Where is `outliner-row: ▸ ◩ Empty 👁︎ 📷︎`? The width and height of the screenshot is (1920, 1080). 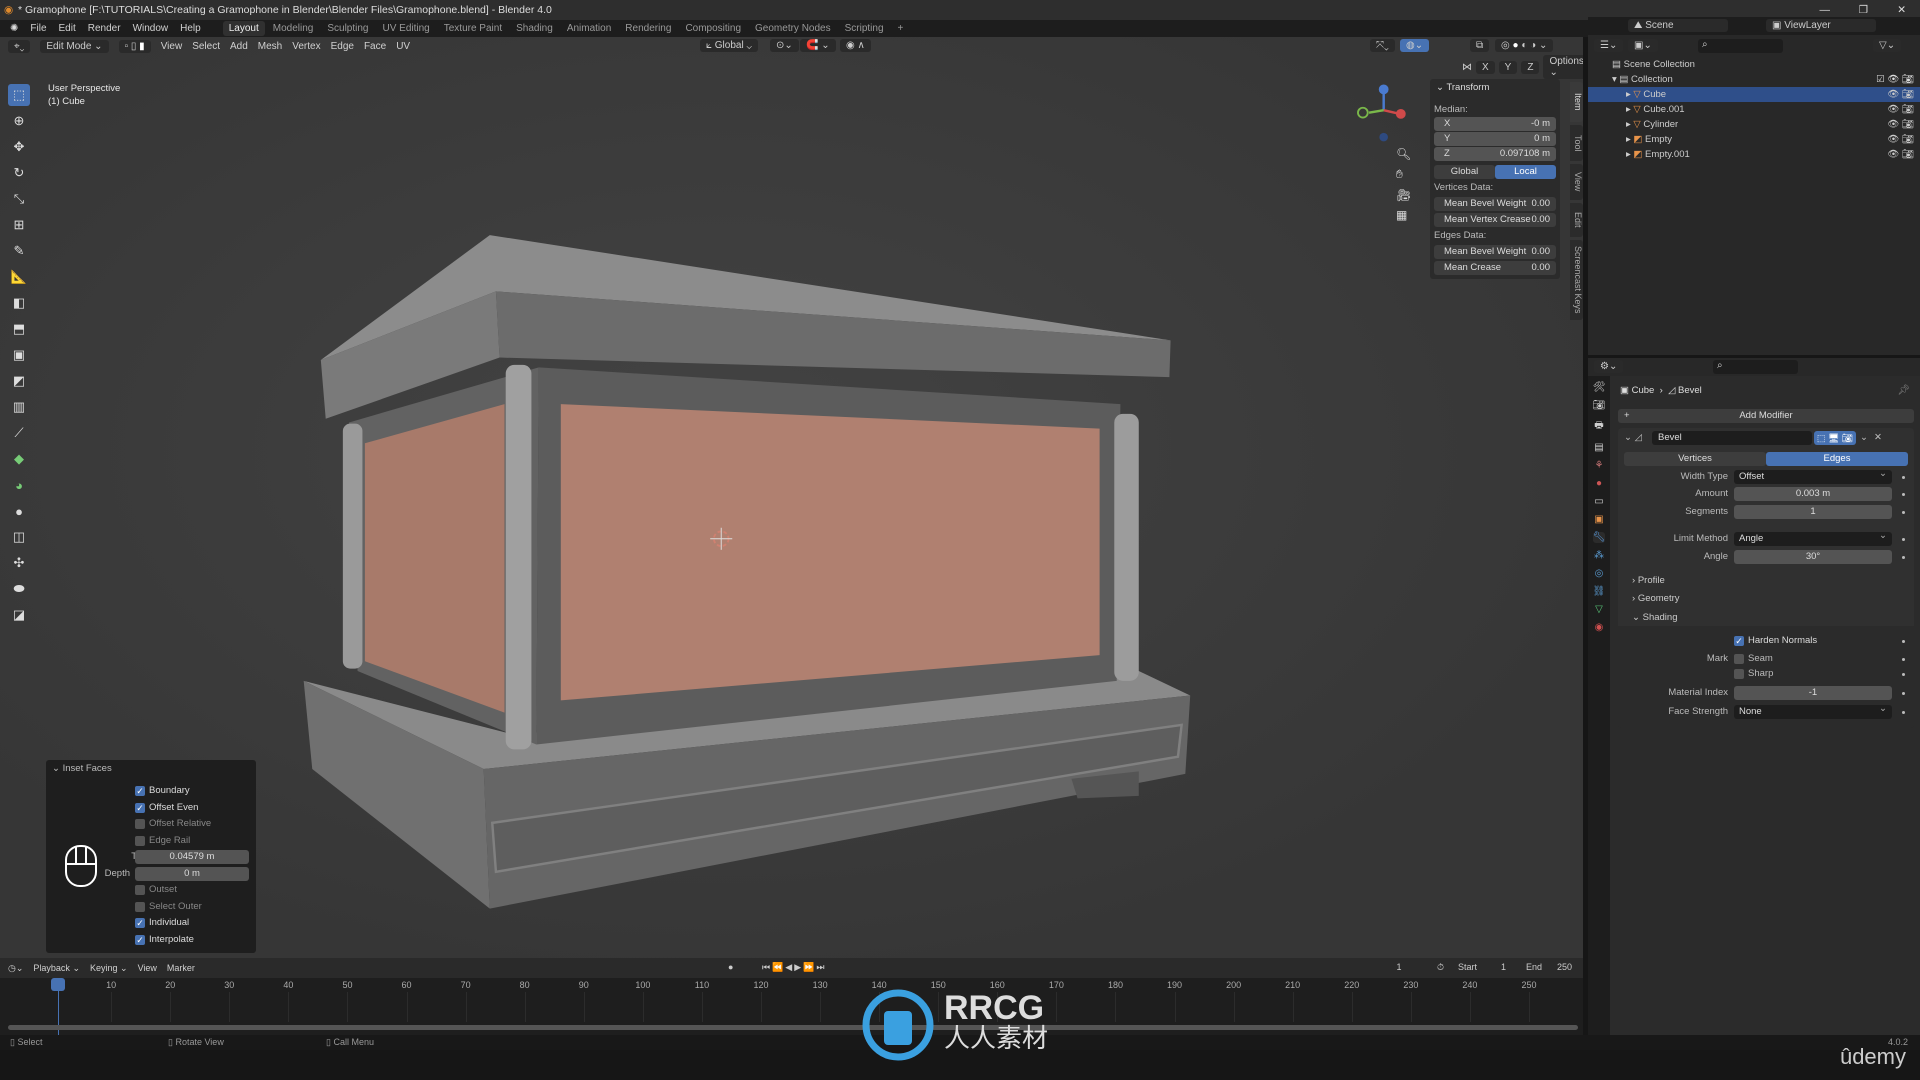
outliner-row: ▸ ◩ Empty 👁︎ 📷︎ is located at coordinates (1754, 139).